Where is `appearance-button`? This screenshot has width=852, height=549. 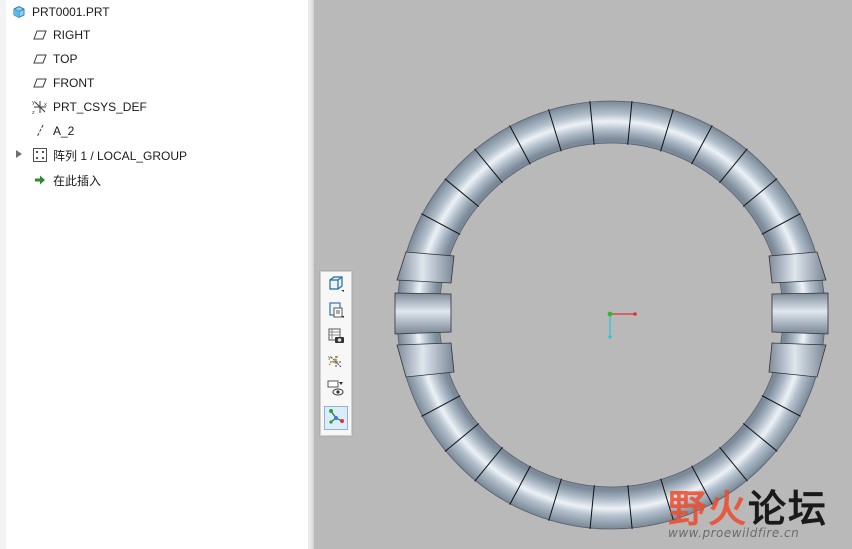 appearance-button is located at coordinates (336, 338).